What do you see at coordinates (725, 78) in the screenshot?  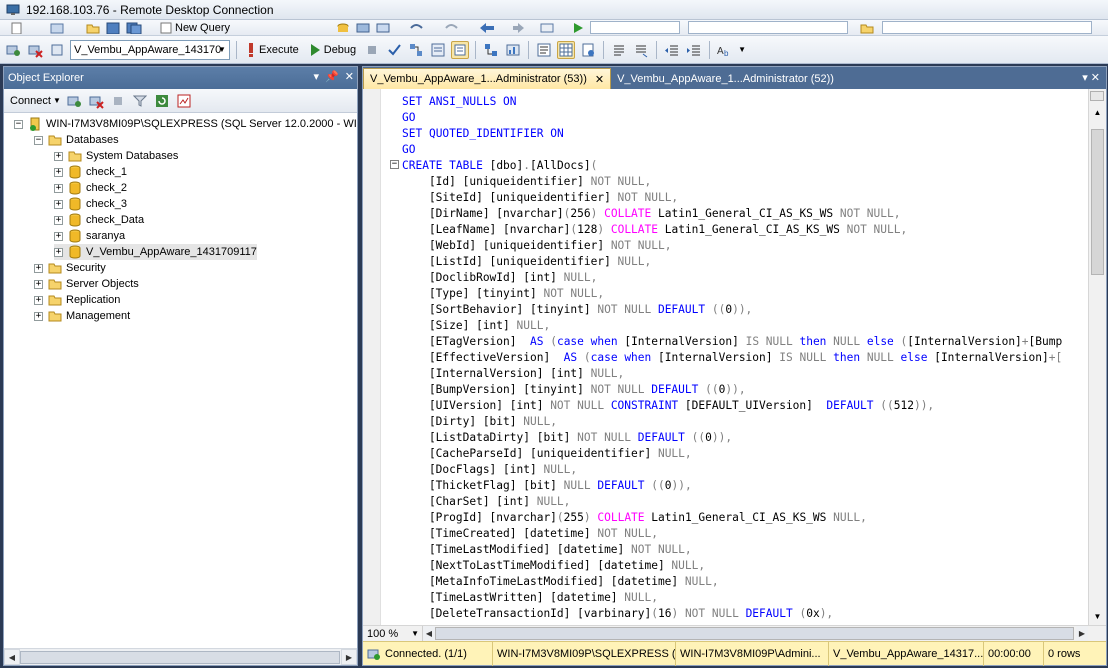 I see `tab-query-52: V_Vembu_AppAware_1...Administrator (52))` at bounding box center [725, 78].